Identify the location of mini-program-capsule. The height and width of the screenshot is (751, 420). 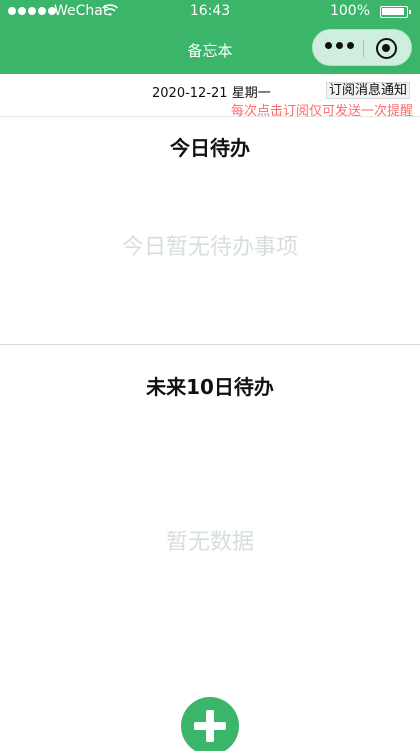
(362, 47).